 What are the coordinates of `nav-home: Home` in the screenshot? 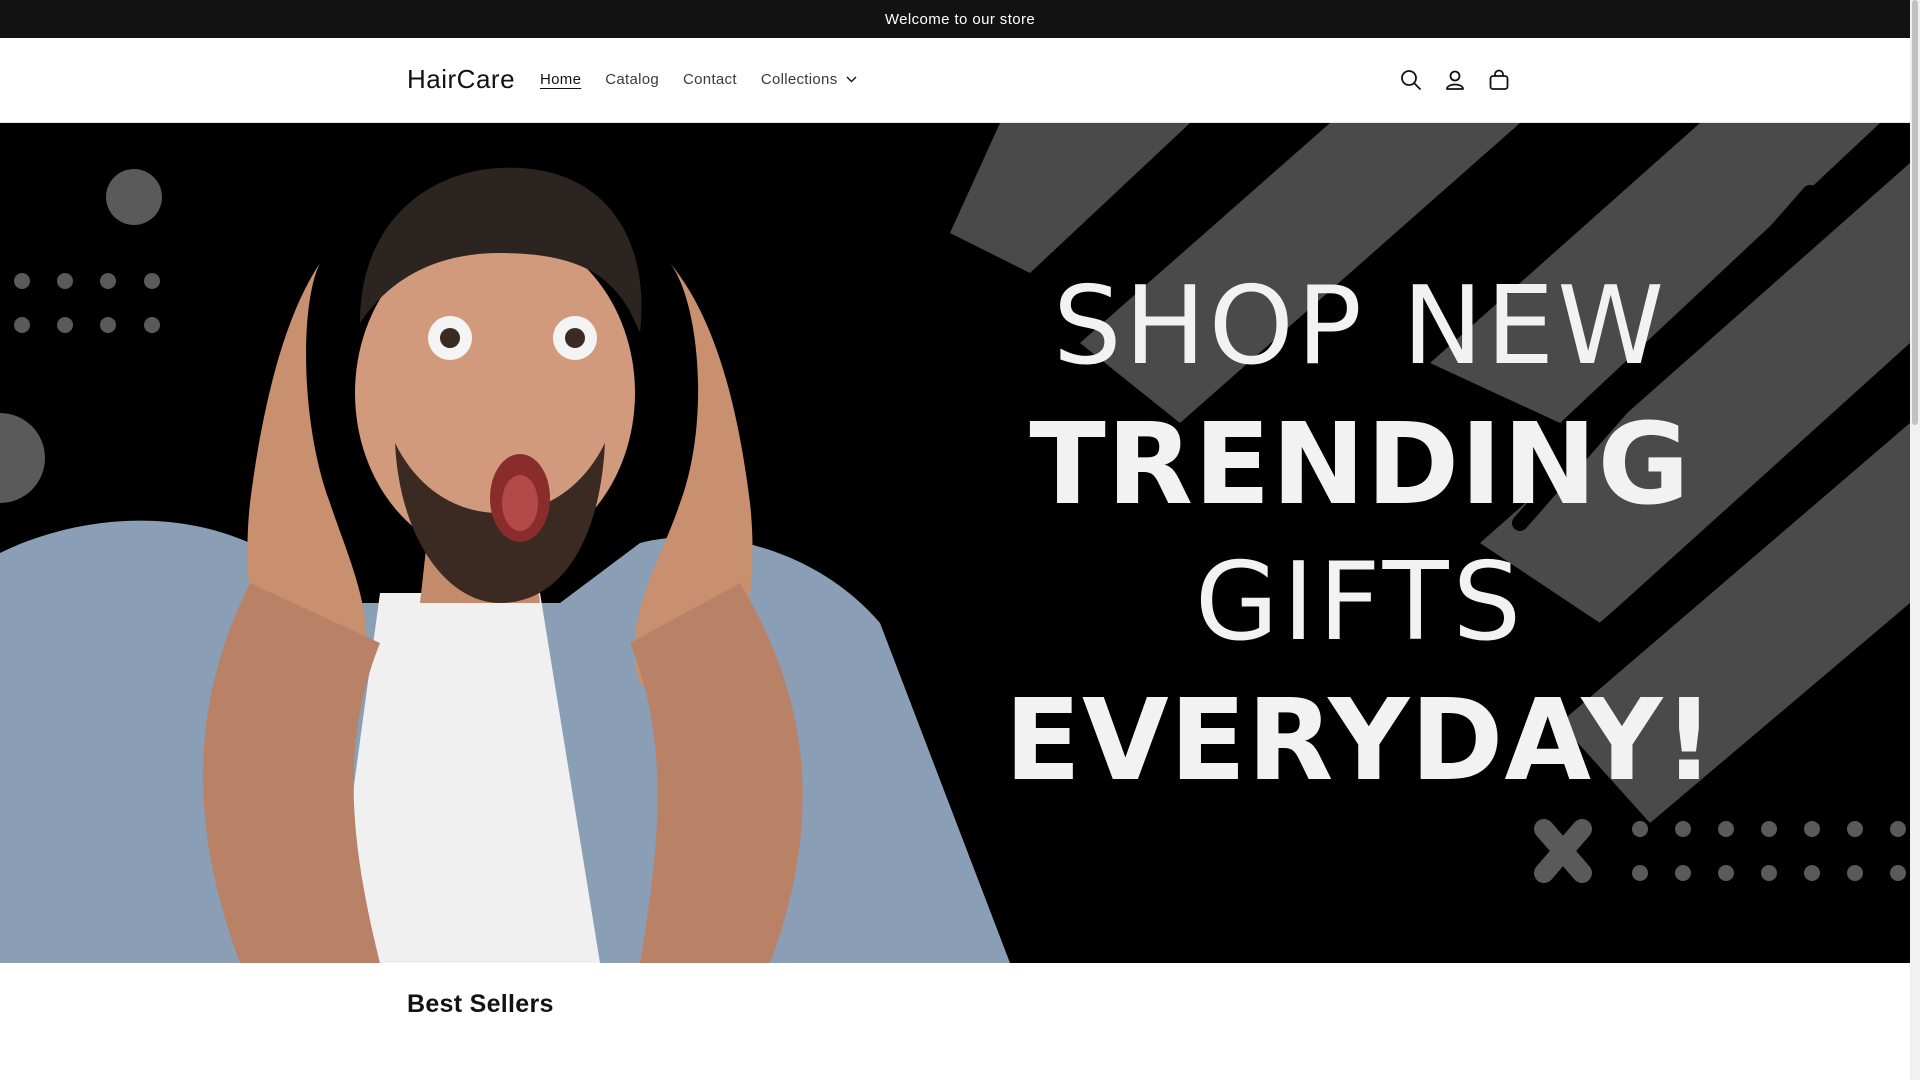 It's located at (560, 79).